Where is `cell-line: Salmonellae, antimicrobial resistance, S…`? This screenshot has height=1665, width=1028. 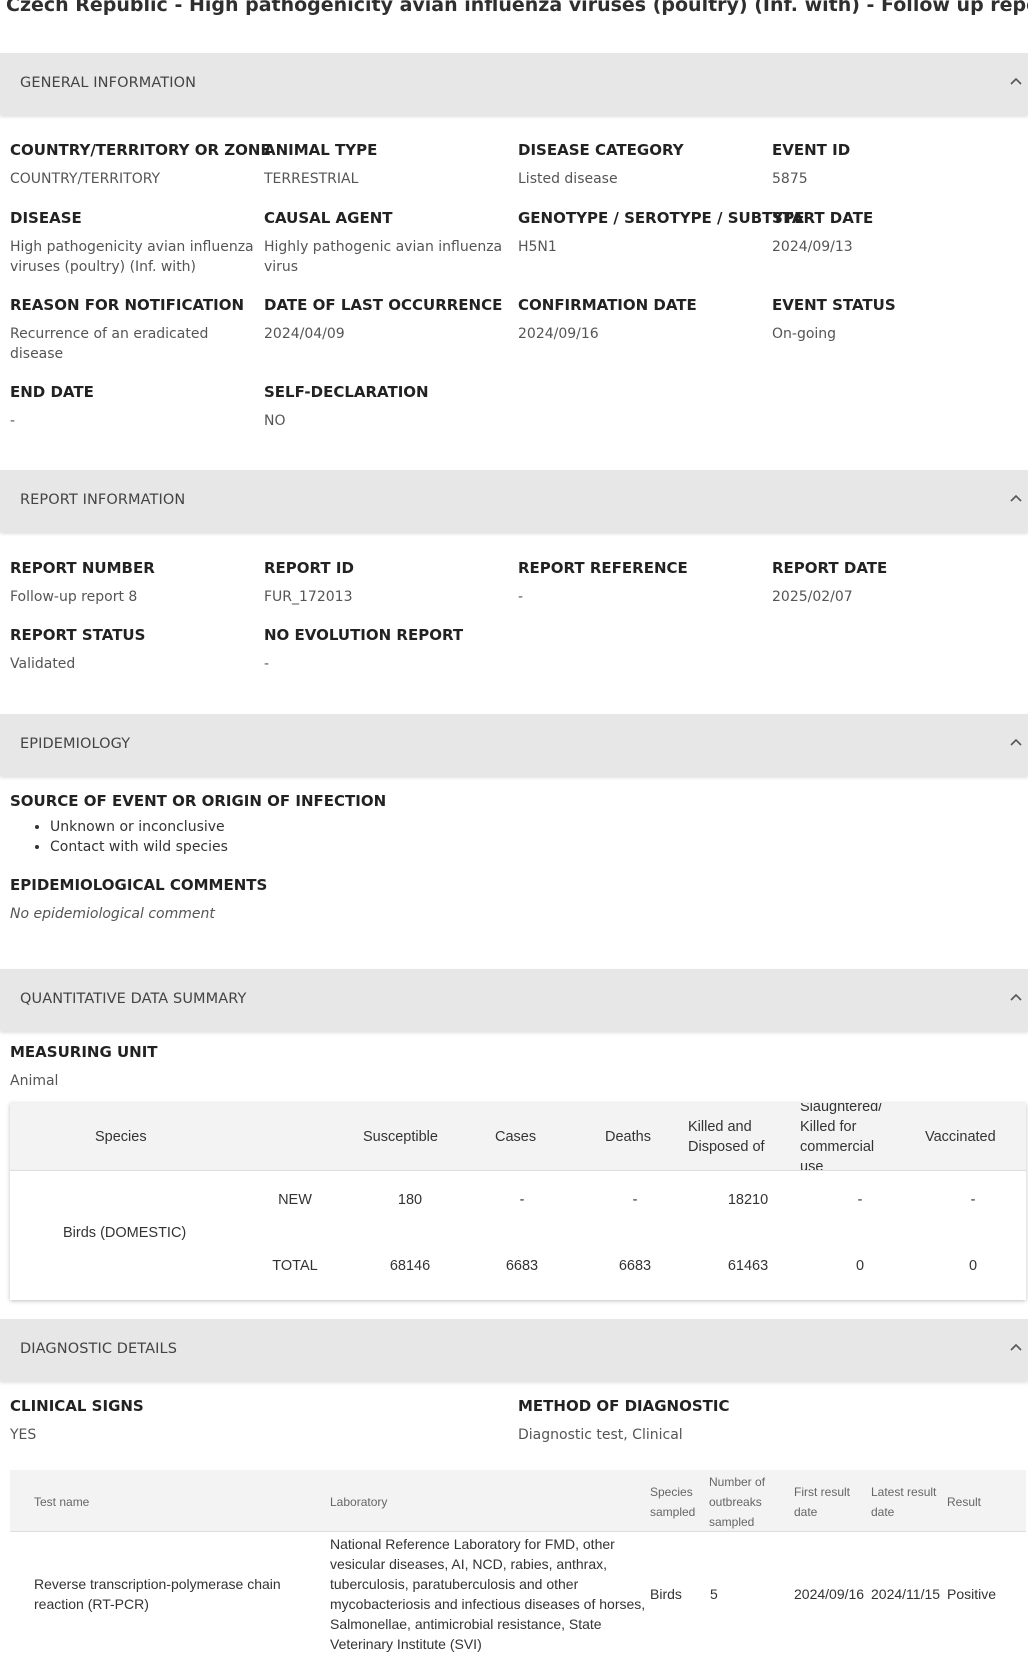 cell-line: Salmonellae, antimicrobial resistance, S… is located at coordinates (466, 1624).